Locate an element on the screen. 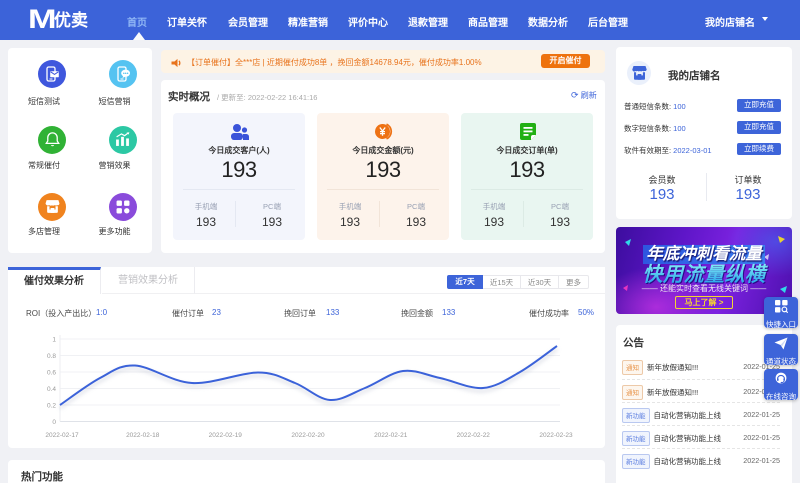  svg-text: 2022-02-18 is located at coordinates (143, 435).